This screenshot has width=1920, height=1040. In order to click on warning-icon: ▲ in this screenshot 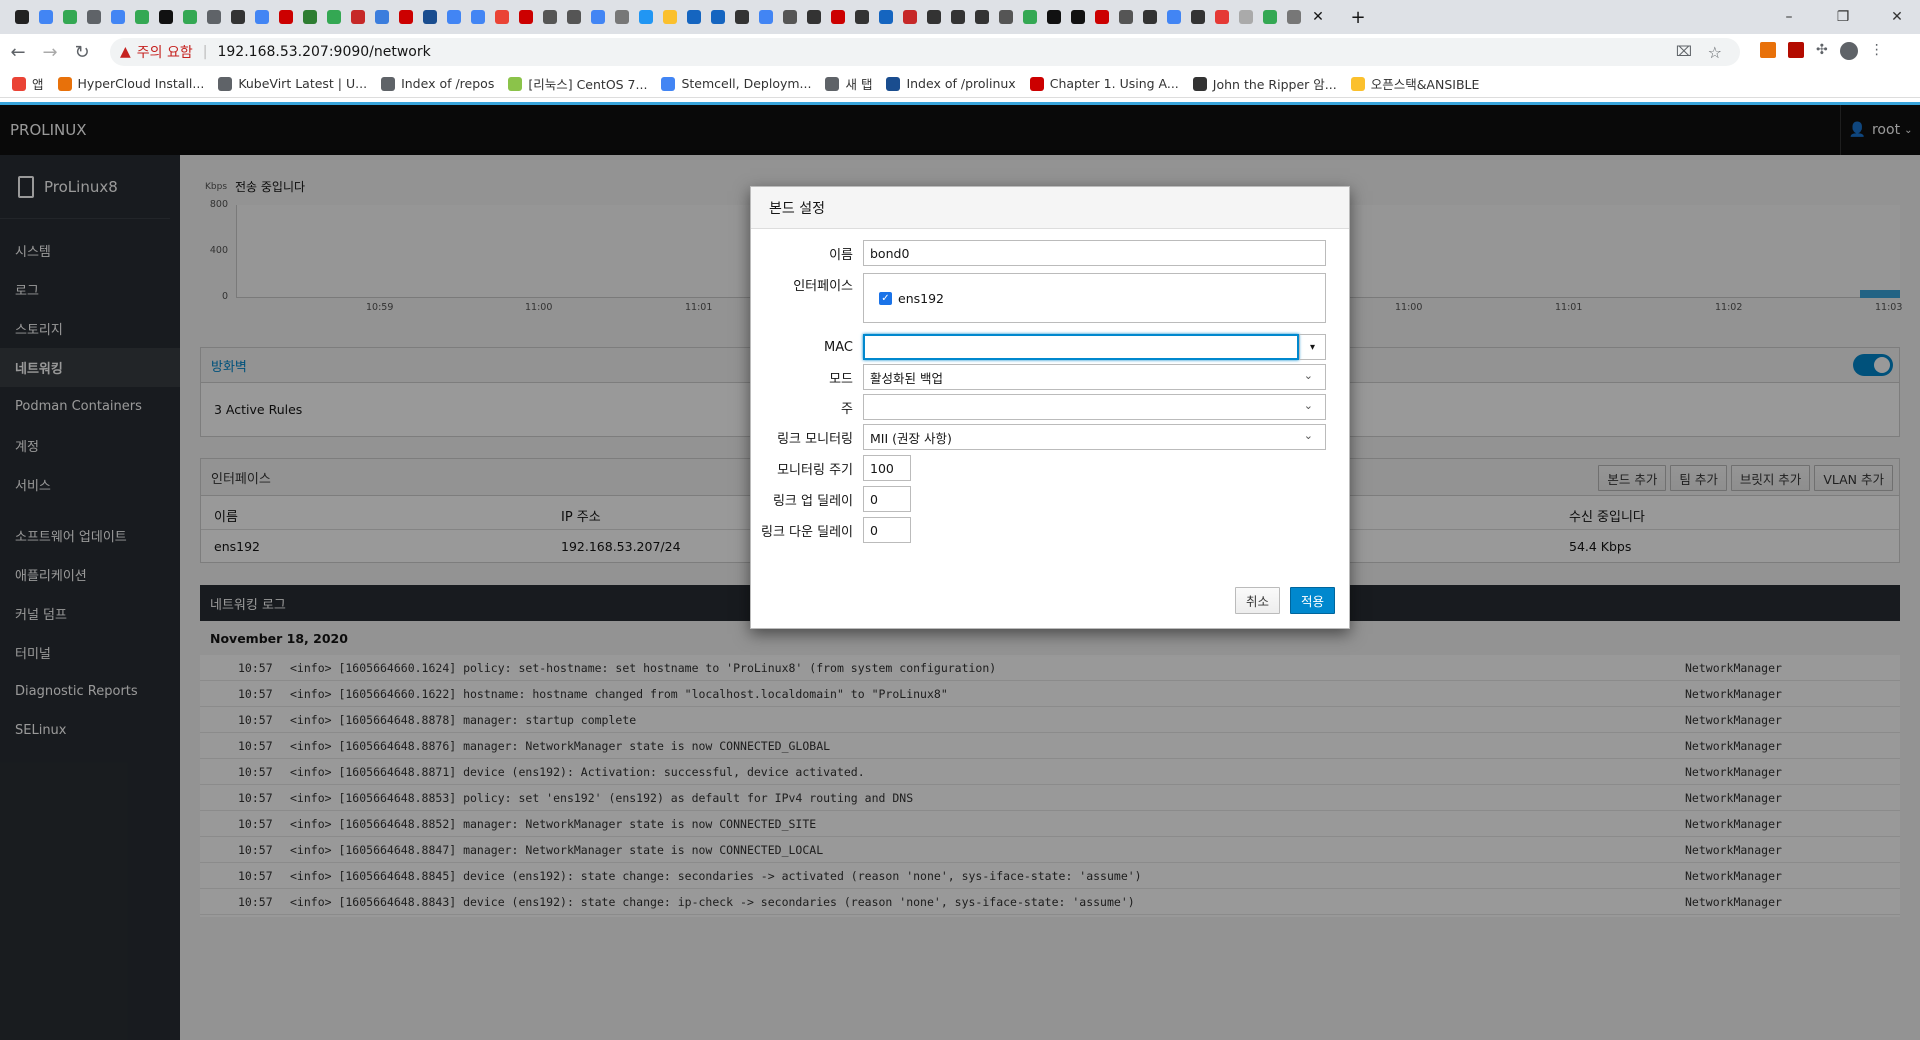, I will do `click(125, 52)`.